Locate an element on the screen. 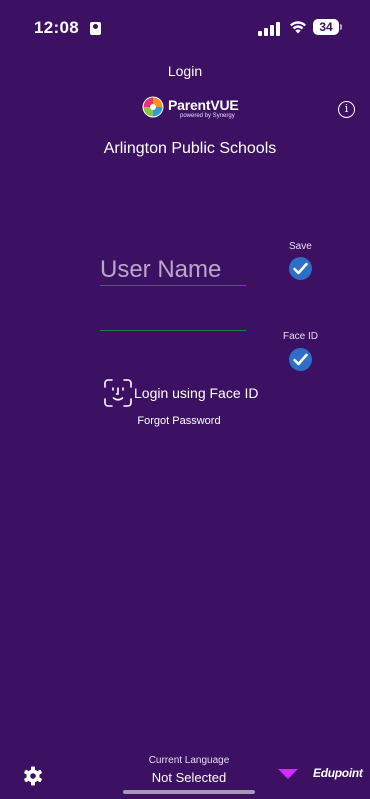  parentvue-logo: ParentVUE powered by Synergy is located at coordinates (192, 108).